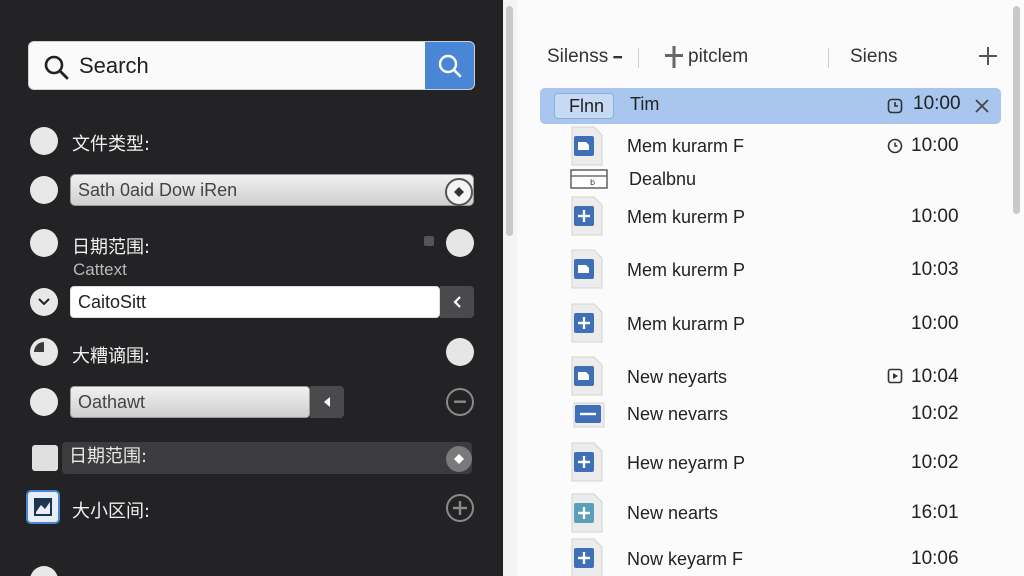 This screenshot has height=576, width=1024. I want to click on remove-button, so click(460, 402).